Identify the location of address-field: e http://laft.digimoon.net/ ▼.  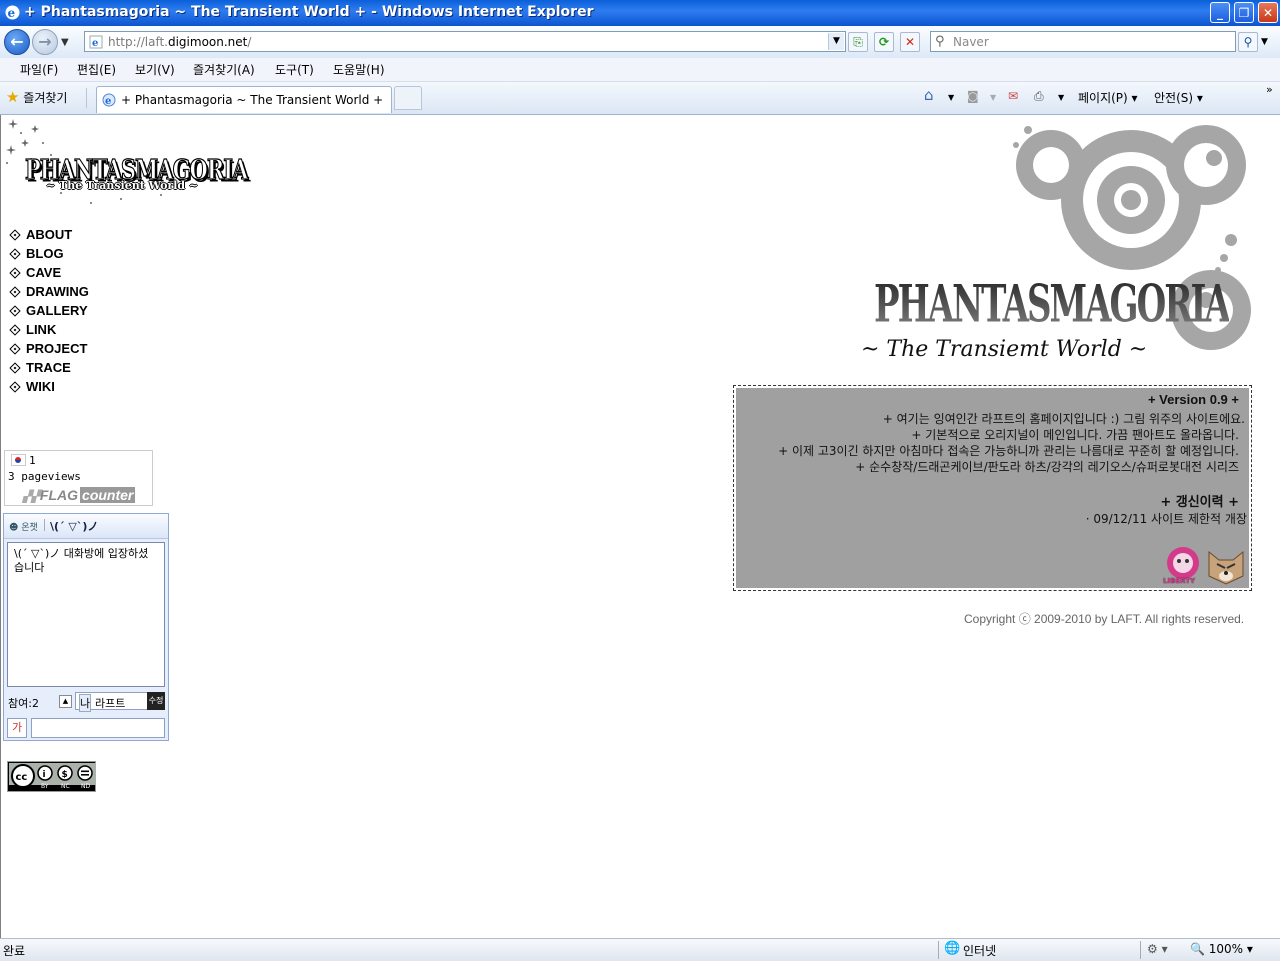
(465, 41).